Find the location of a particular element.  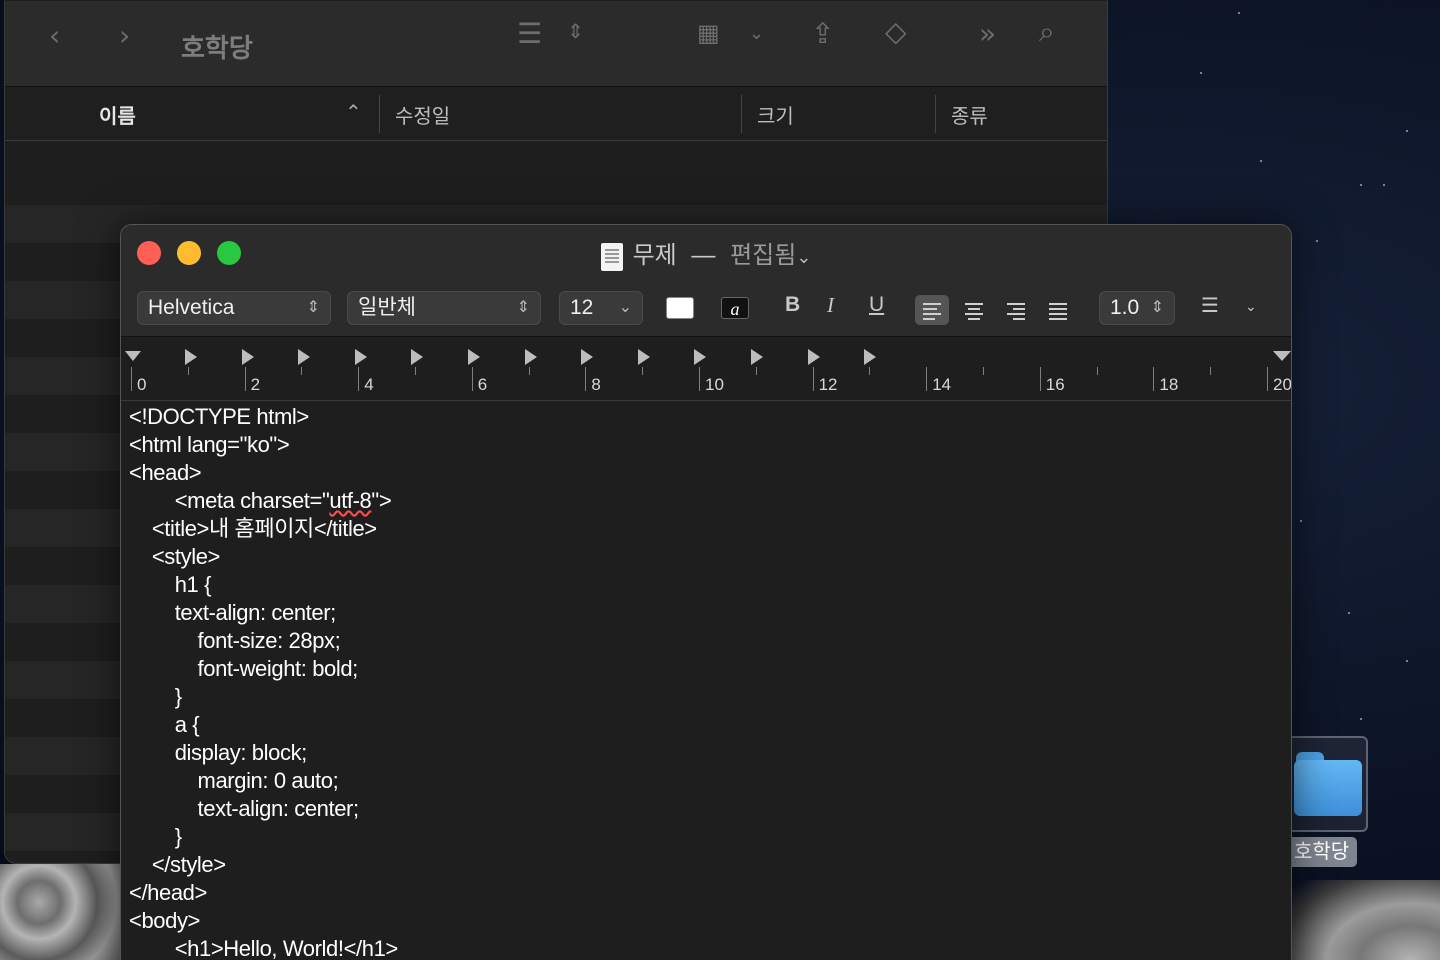

highlight-color-well: a is located at coordinates (735, 308).